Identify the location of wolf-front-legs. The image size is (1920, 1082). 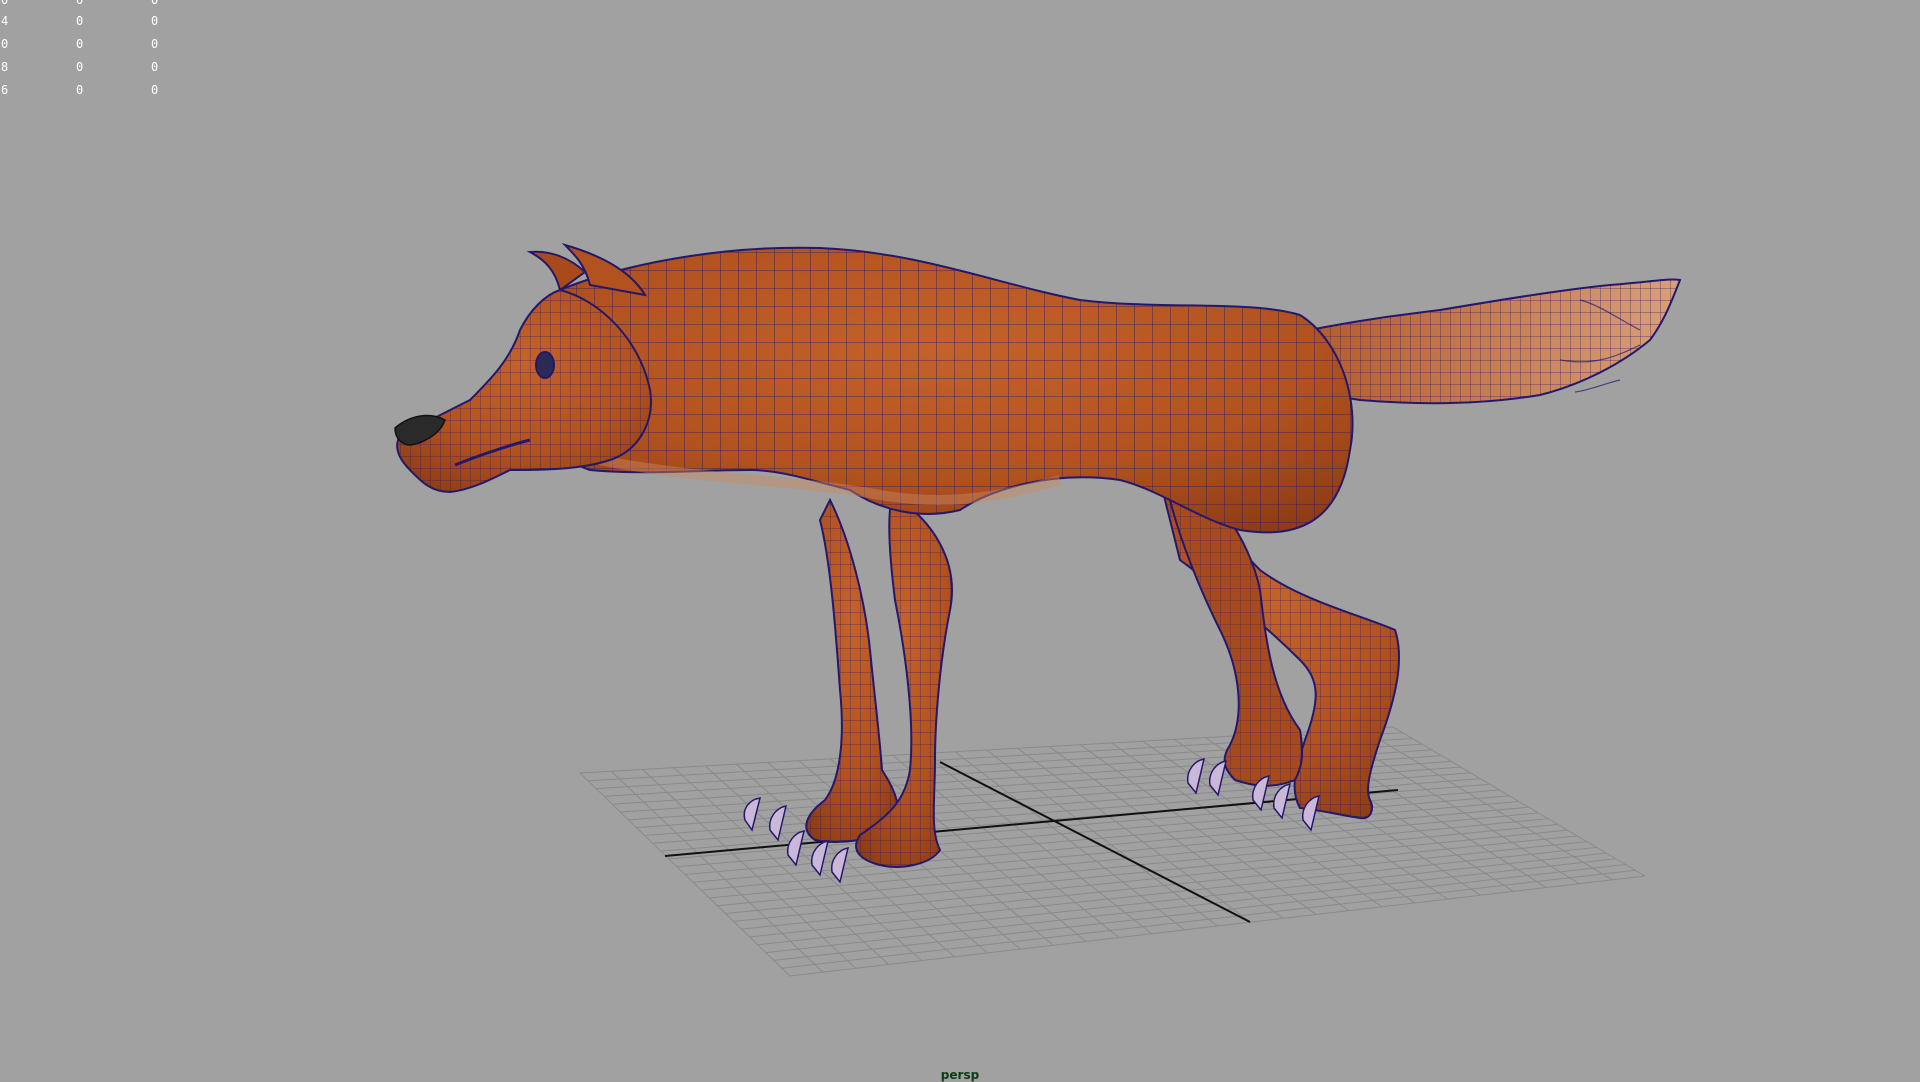
(879, 682).